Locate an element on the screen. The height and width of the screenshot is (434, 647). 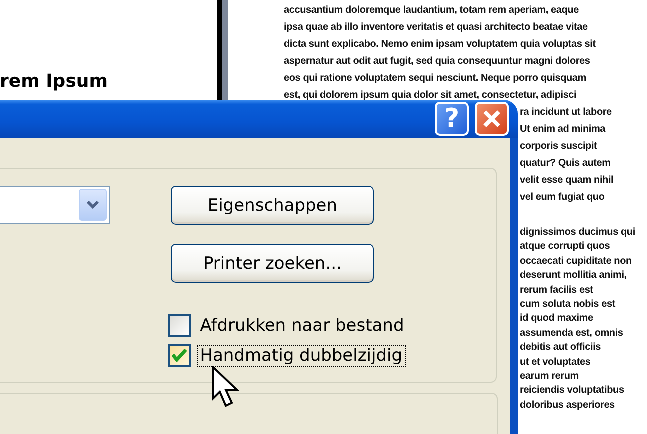
document-text-line: ra incidunt ut labore is located at coordinates (566, 113).